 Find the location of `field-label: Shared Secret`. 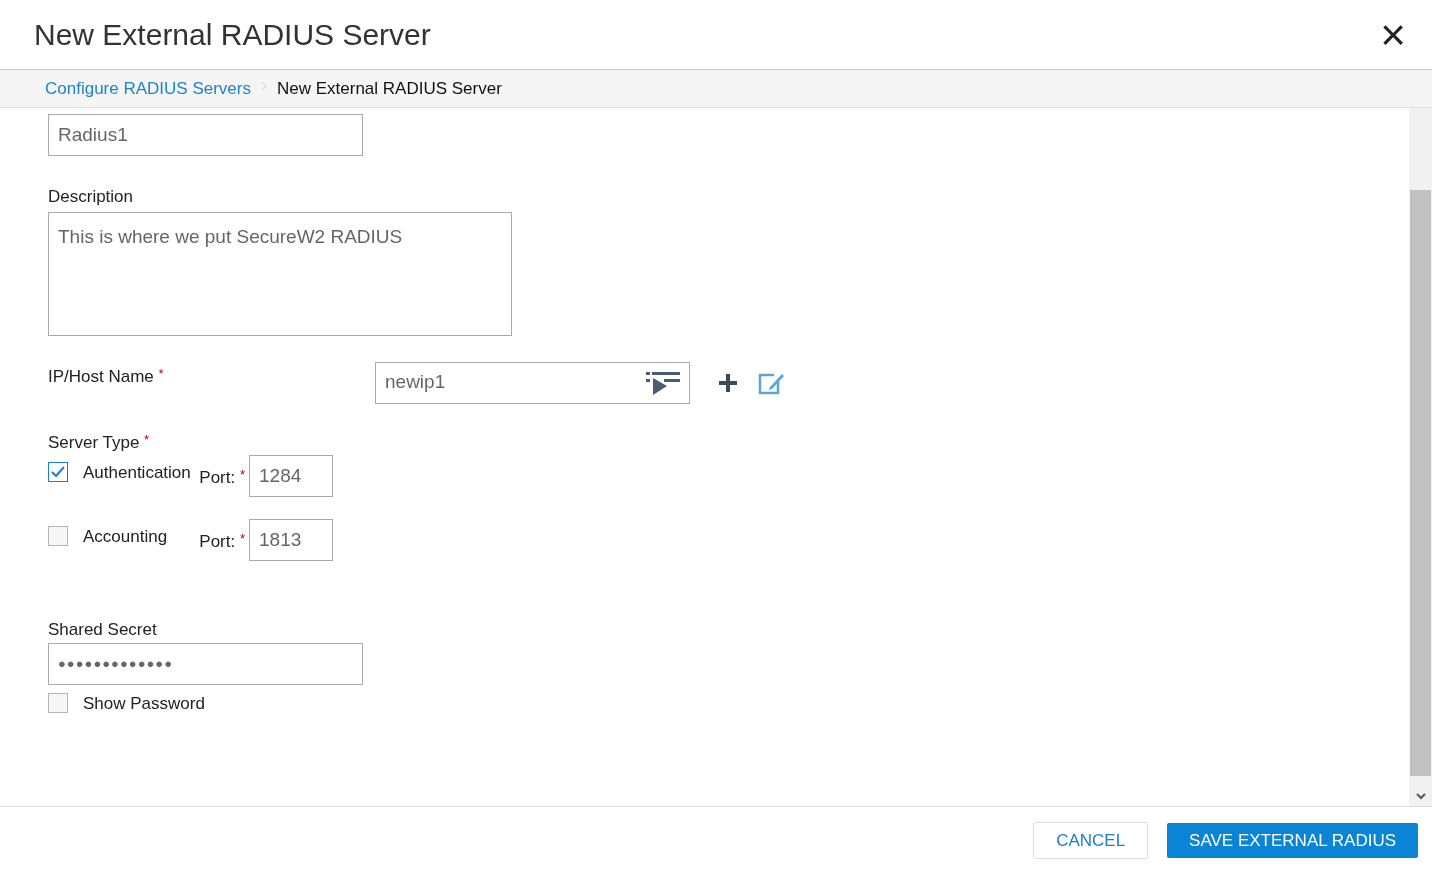

field-label: Shared Secret is located at coordinates (103, 630).